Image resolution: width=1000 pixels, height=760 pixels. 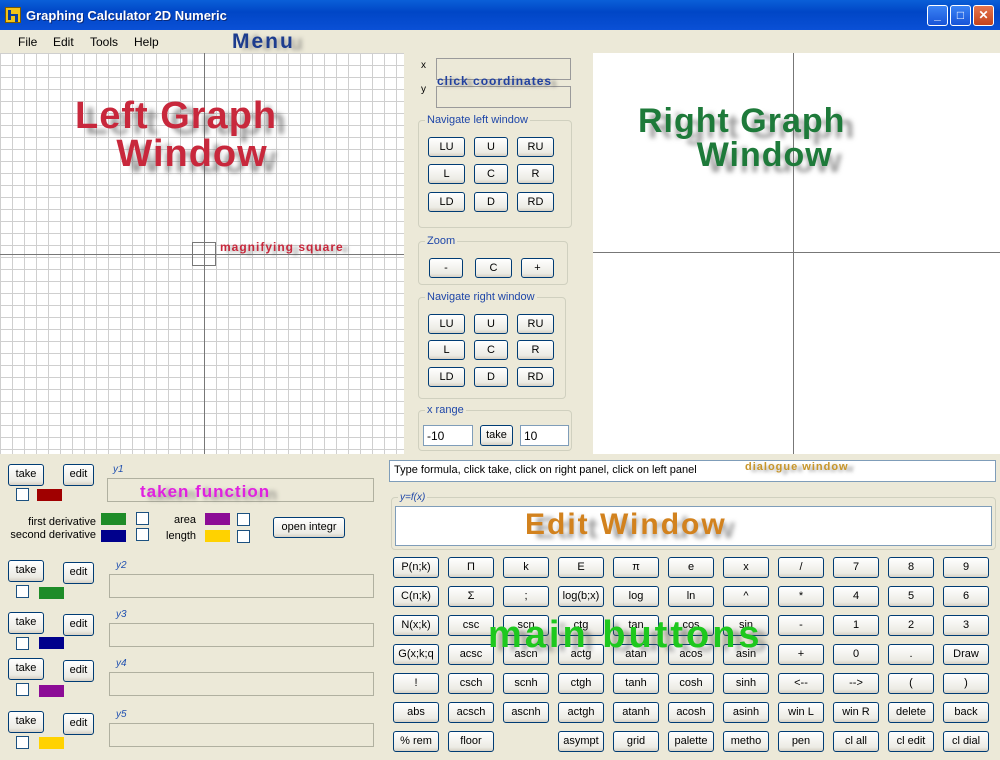 What do you see at coordinates (448, 435) in the screenshot?
I see `x-min-input: -10` at bounding box center [448, 435].